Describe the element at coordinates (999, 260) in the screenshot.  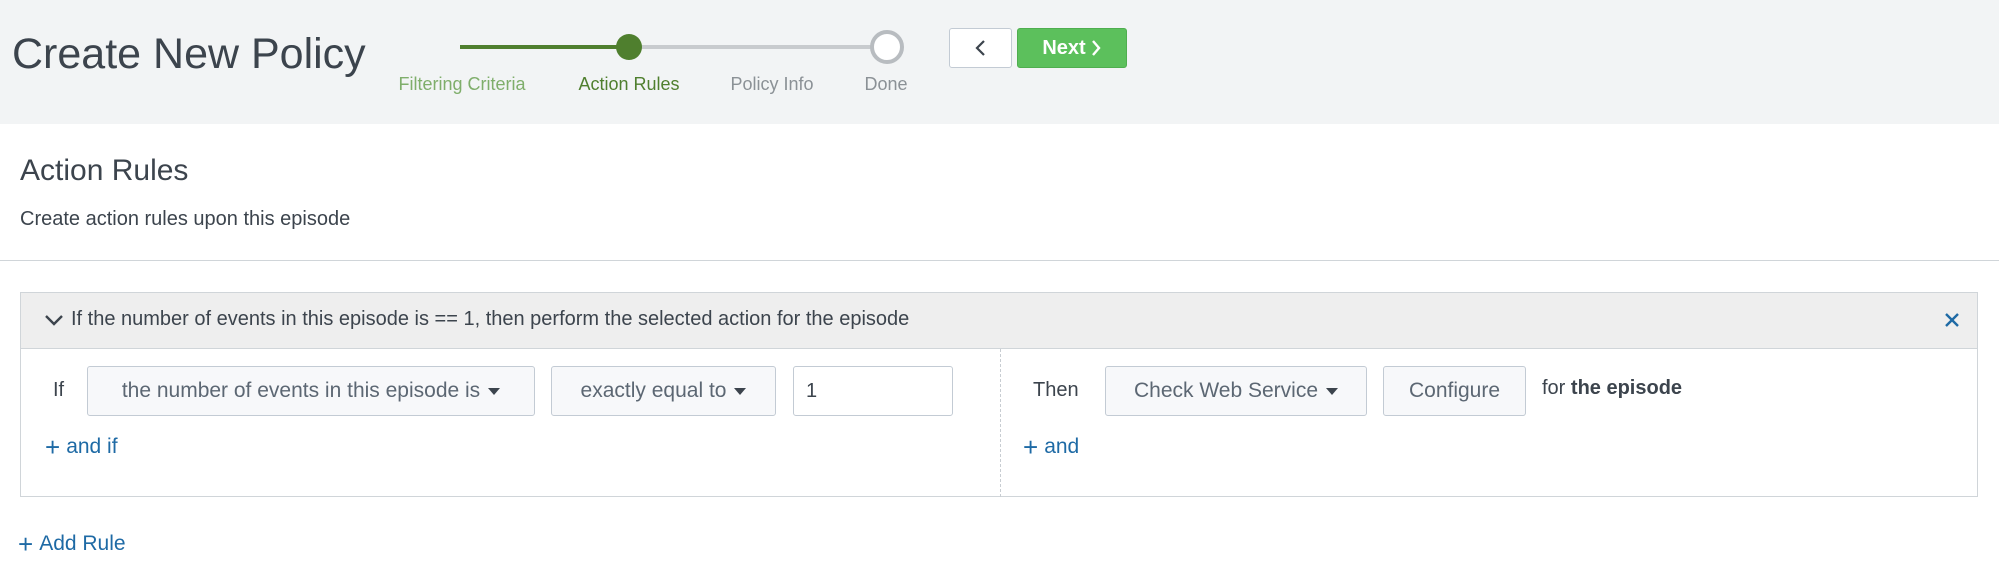
I see `section-divider` at that location.